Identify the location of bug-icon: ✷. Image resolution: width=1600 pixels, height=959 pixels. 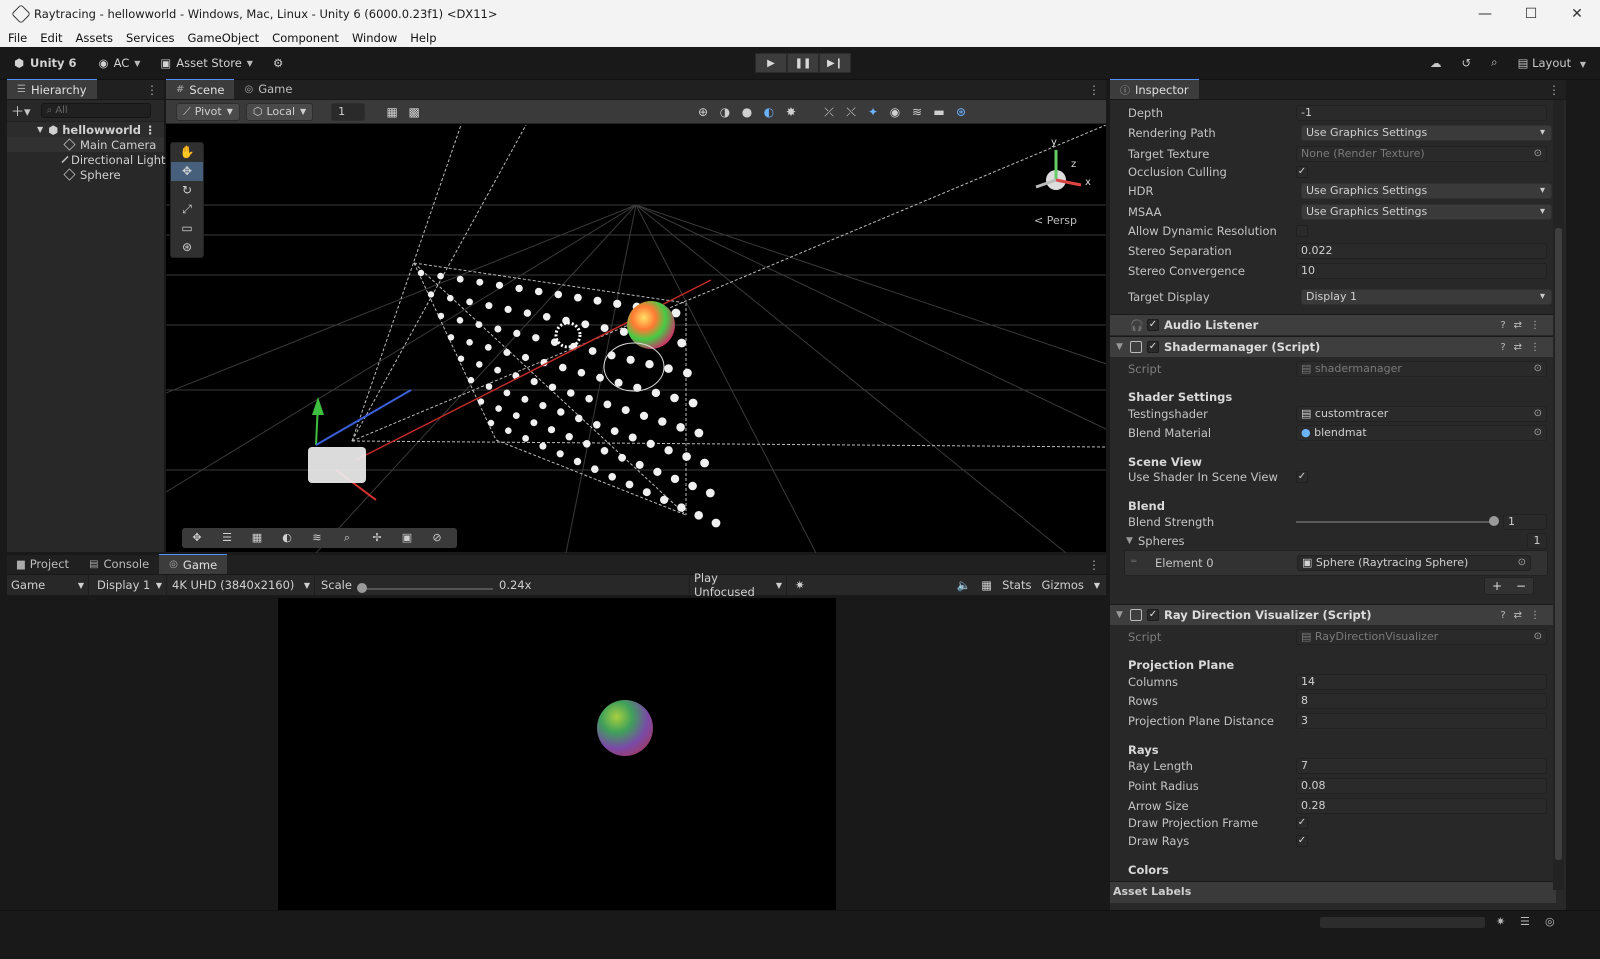
(800, 585).